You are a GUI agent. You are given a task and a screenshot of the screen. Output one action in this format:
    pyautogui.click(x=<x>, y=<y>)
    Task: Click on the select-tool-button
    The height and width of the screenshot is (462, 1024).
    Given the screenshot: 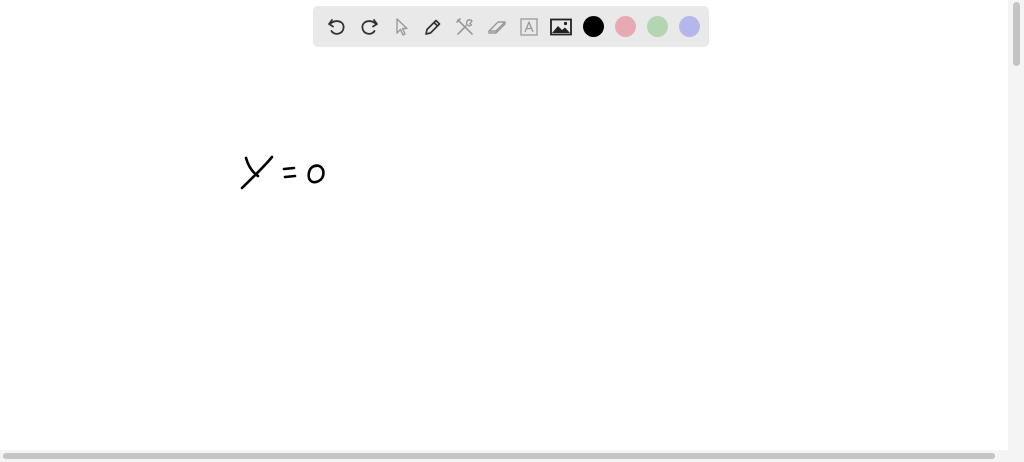 What is the action you would take?
    pyautogui.click(x=401, y=27)
    